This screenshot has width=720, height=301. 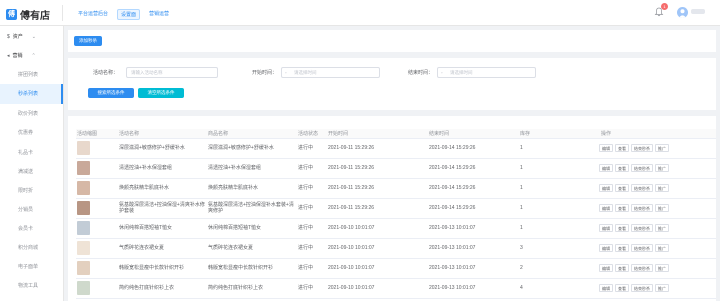 I want to click on top-bar: 傅 傅有店 平台运营后台 设置面 营销运营 1, so click(x=360, y=13).